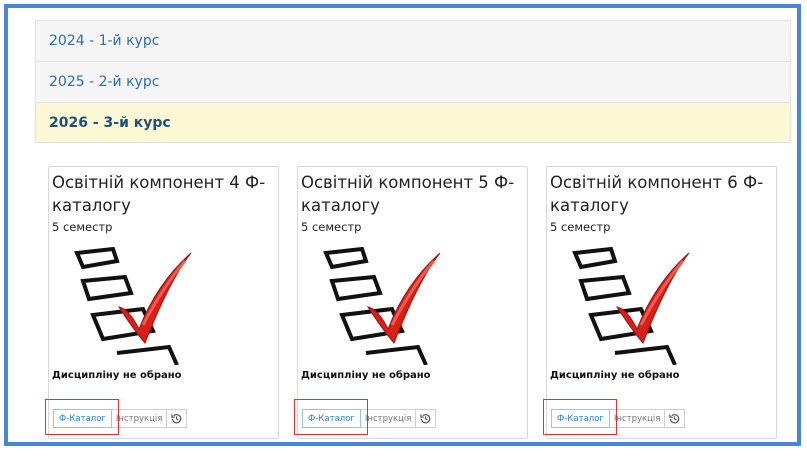 This screenshot has width=807, height=474. I want to click on card-title: Освітній компонент 5 Ф-каталогу, so click(408, 194).